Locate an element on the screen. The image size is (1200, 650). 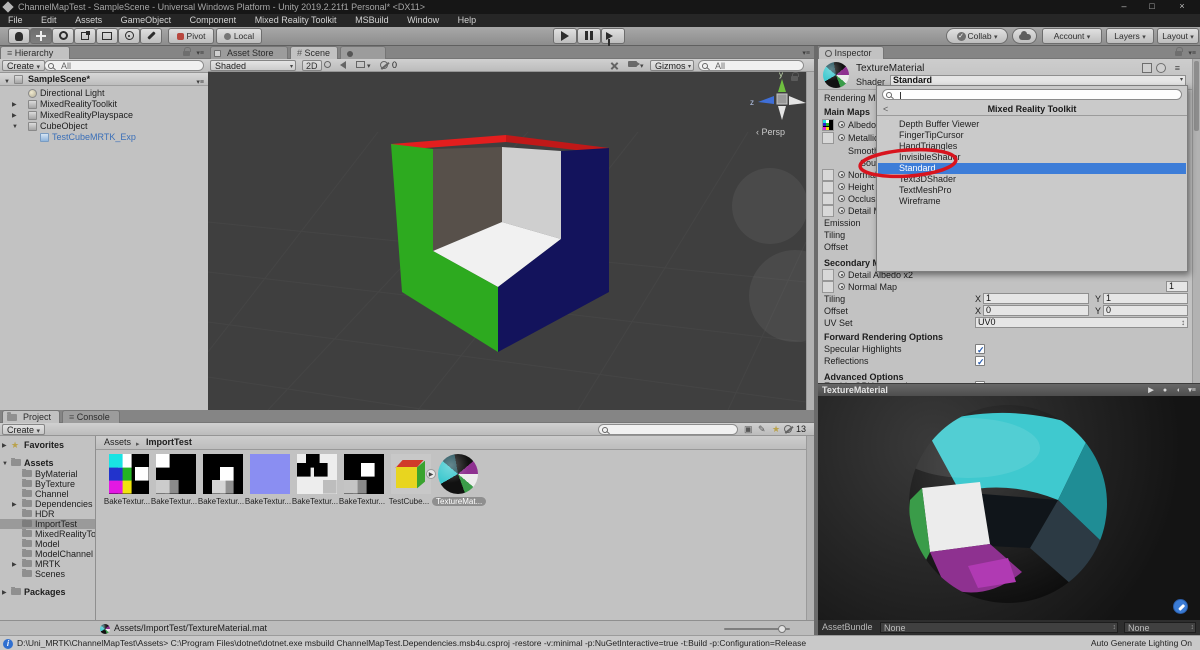
lock-icon is located at coordinates (187, 51).